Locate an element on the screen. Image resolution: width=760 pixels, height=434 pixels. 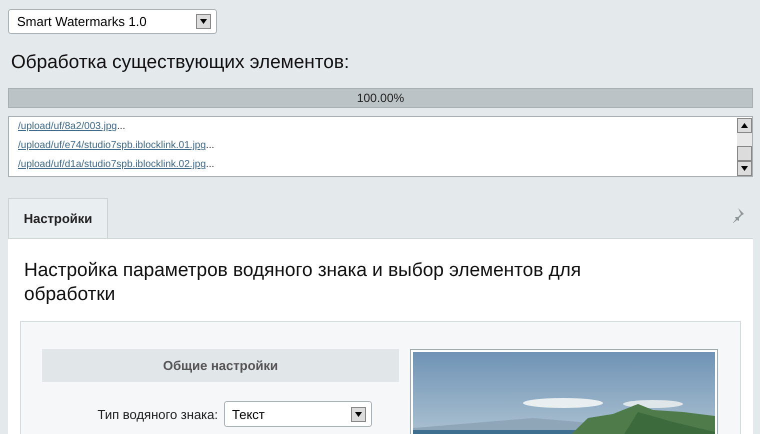
file-link: /upload/uf/e74/studio7spb.iblocklink.01.jpg is located at coordinates (112, 145).